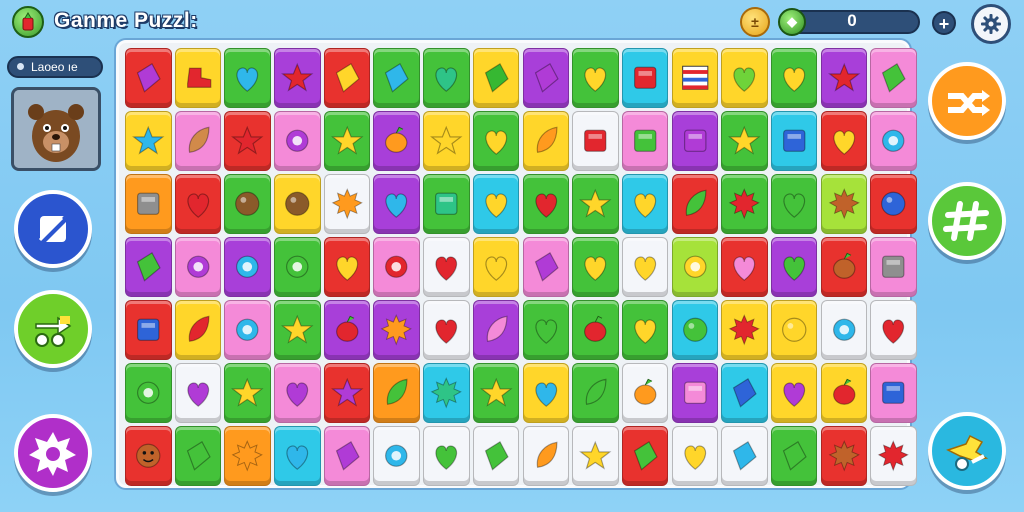 This screenshot has width=1024, height=512. I want to click on shuffle-button, so click(967, 101).